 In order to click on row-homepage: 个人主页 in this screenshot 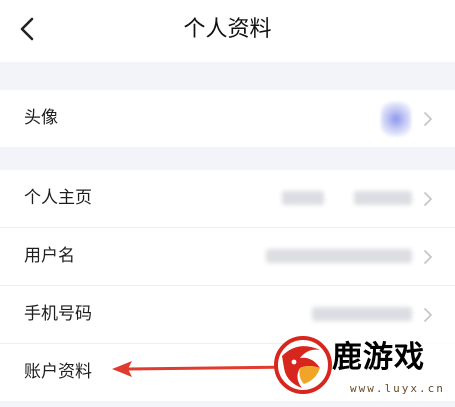, I will do `click(227, 199)`.